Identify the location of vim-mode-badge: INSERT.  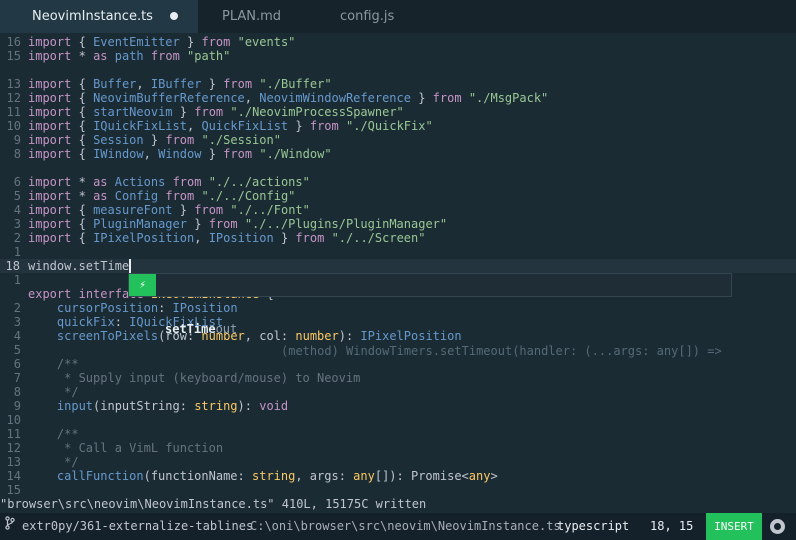
(734, 526).